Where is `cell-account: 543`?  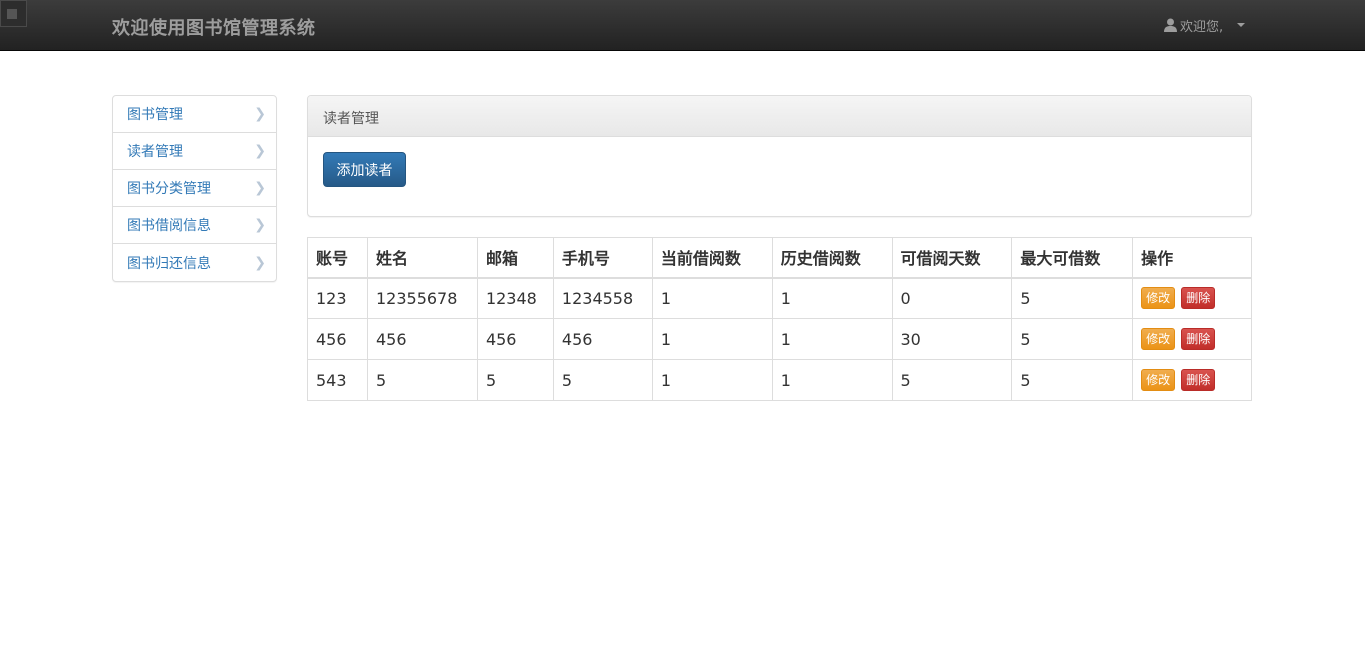
cell-account: 543 is located at coordinates (337, 380).